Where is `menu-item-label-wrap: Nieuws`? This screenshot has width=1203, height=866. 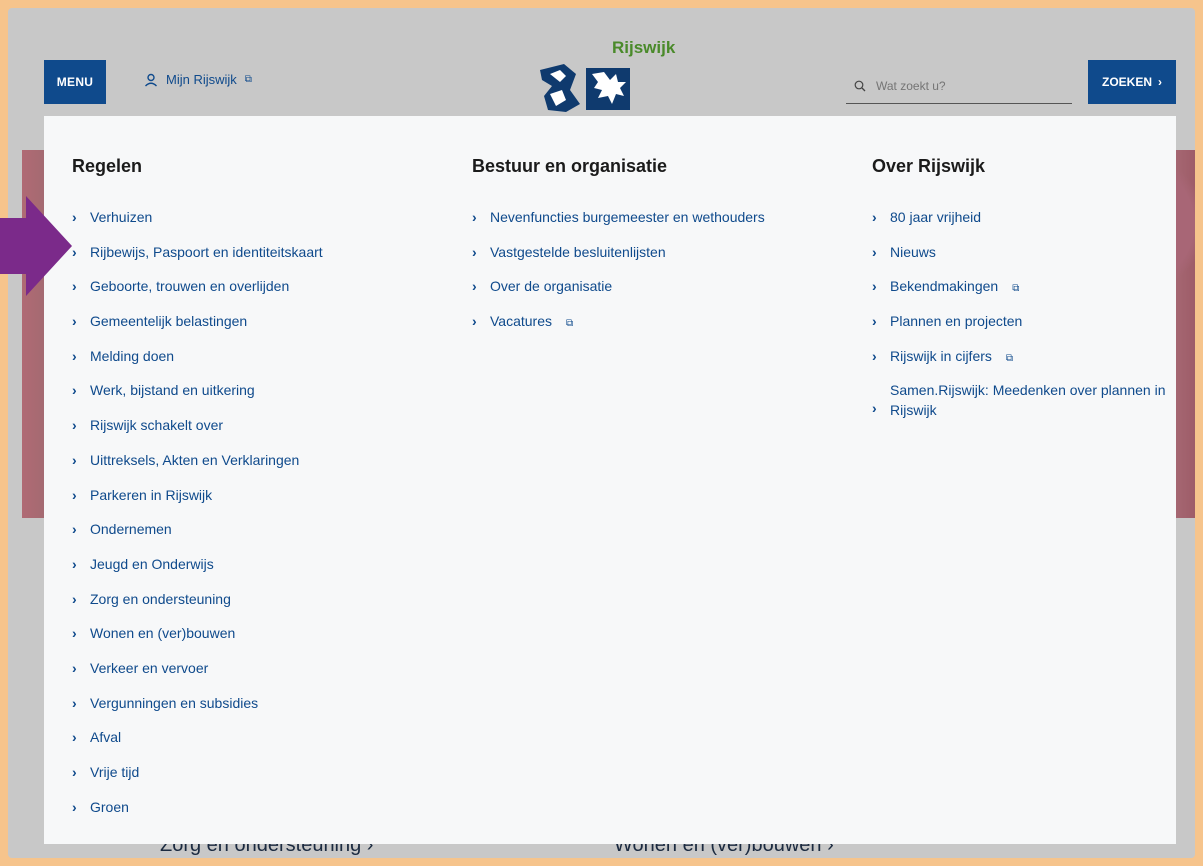
menu-item-label-wrap: Nieuws is located at coordinates (913, 252).